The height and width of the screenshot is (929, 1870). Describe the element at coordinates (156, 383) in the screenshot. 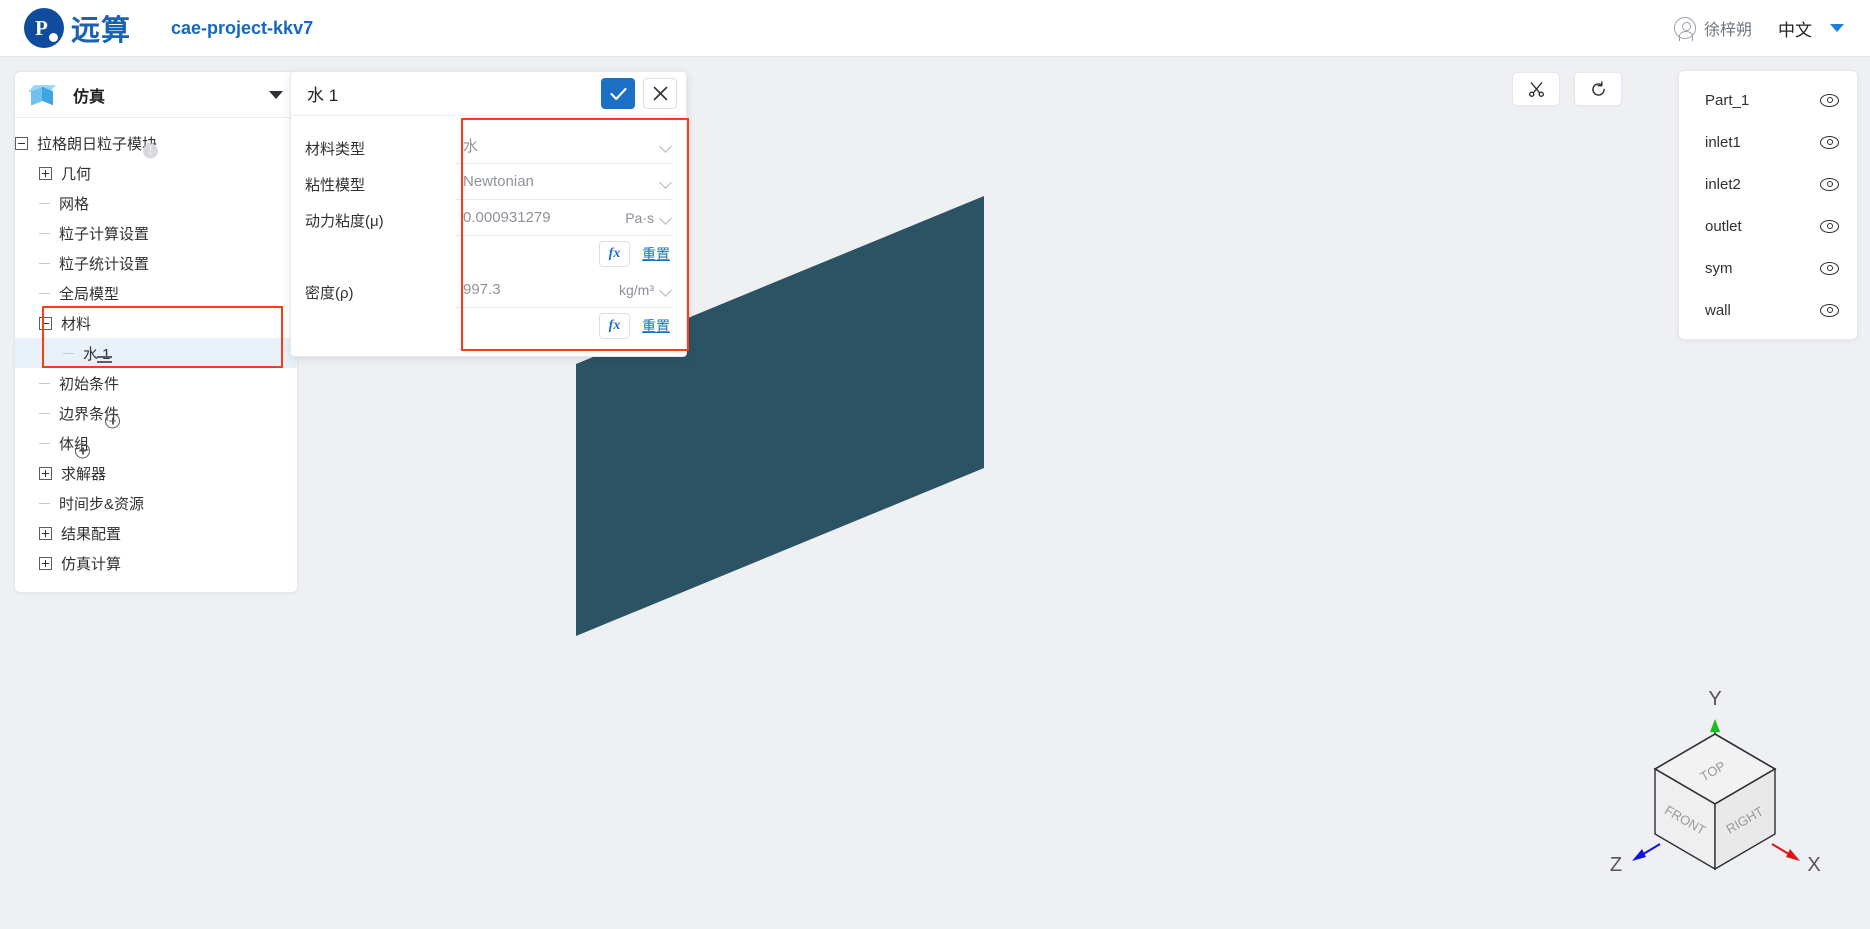

I see `tree-node-initial-conditions: 初始条件` at that location.